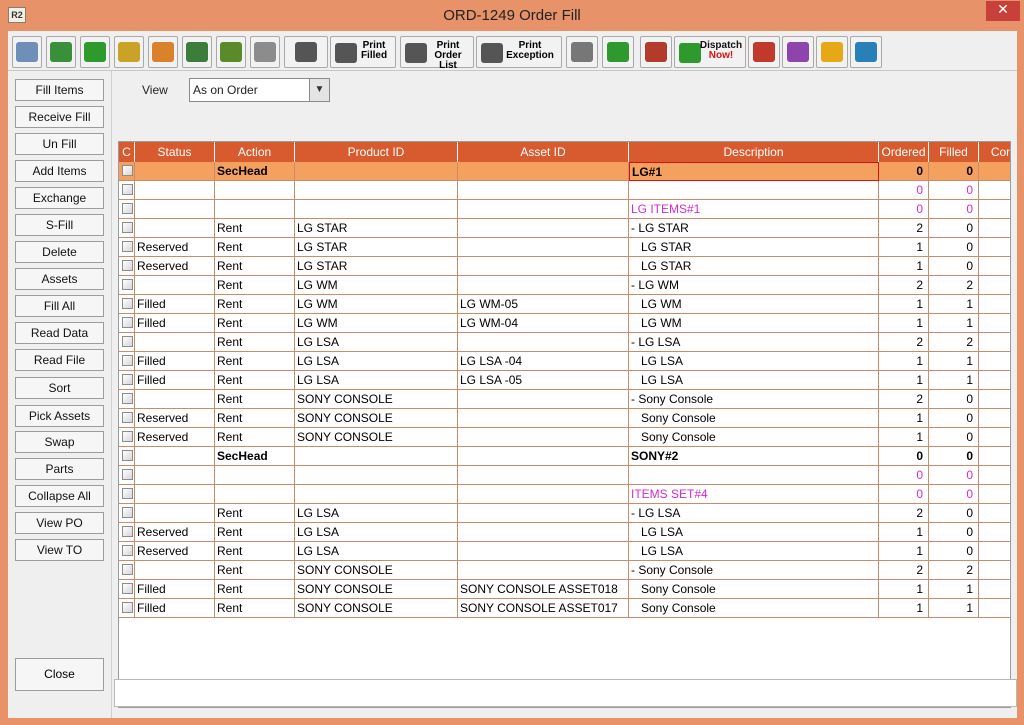 The width and height of the screenshot is (1024, 725). What do you see at coordinates (754, 589) in the screenshot?
I see `description-cell: Sony Console` at bounding box center [754, 589].